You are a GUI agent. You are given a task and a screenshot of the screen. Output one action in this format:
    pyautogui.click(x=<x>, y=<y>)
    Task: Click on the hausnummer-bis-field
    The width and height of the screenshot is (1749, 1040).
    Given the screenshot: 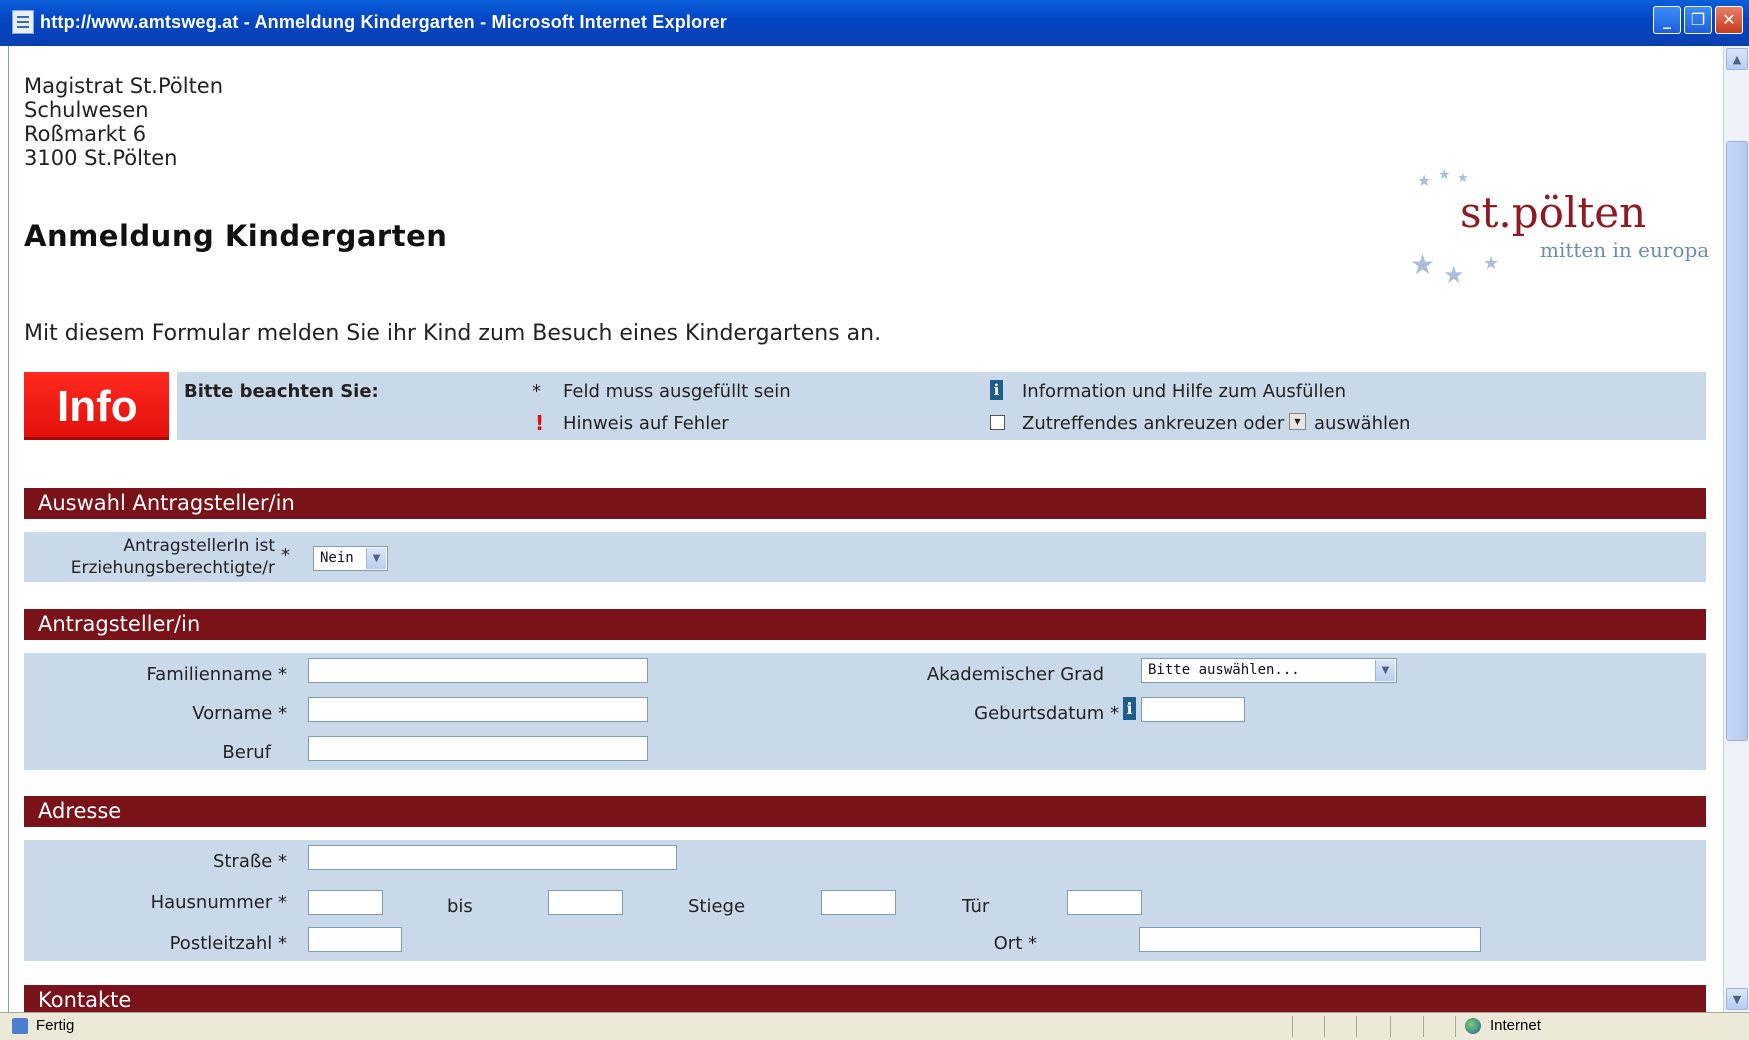 What is the action you would take?
    pyautogui.click(x=585, y=902)
    